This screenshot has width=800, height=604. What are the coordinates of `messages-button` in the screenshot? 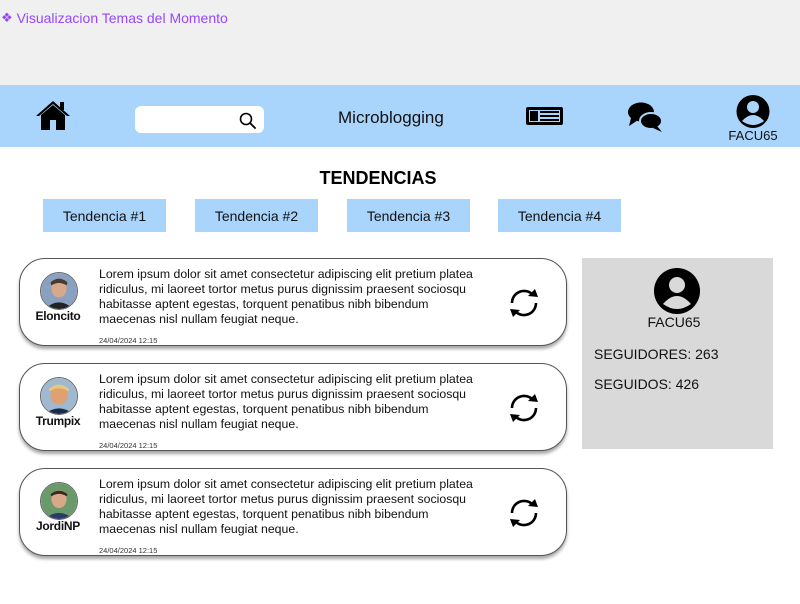 It's located at (645, 117).